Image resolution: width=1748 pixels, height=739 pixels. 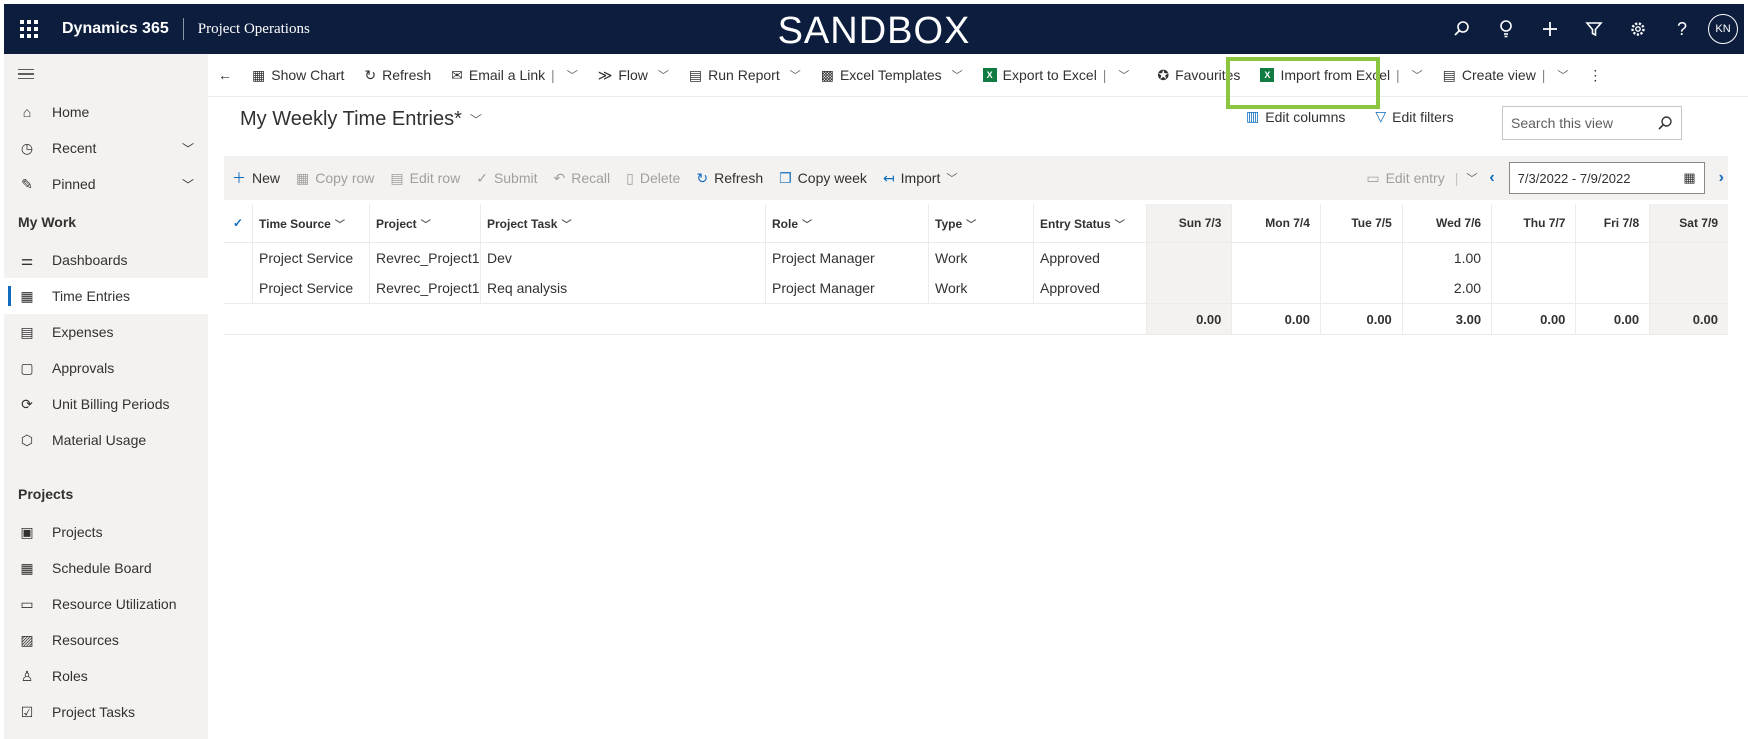 What do you see at coordinates (106, 260) in the screenshot?
I see `nav-dashboards: ⚌ Dashboards` at bounding box center [106, 260].